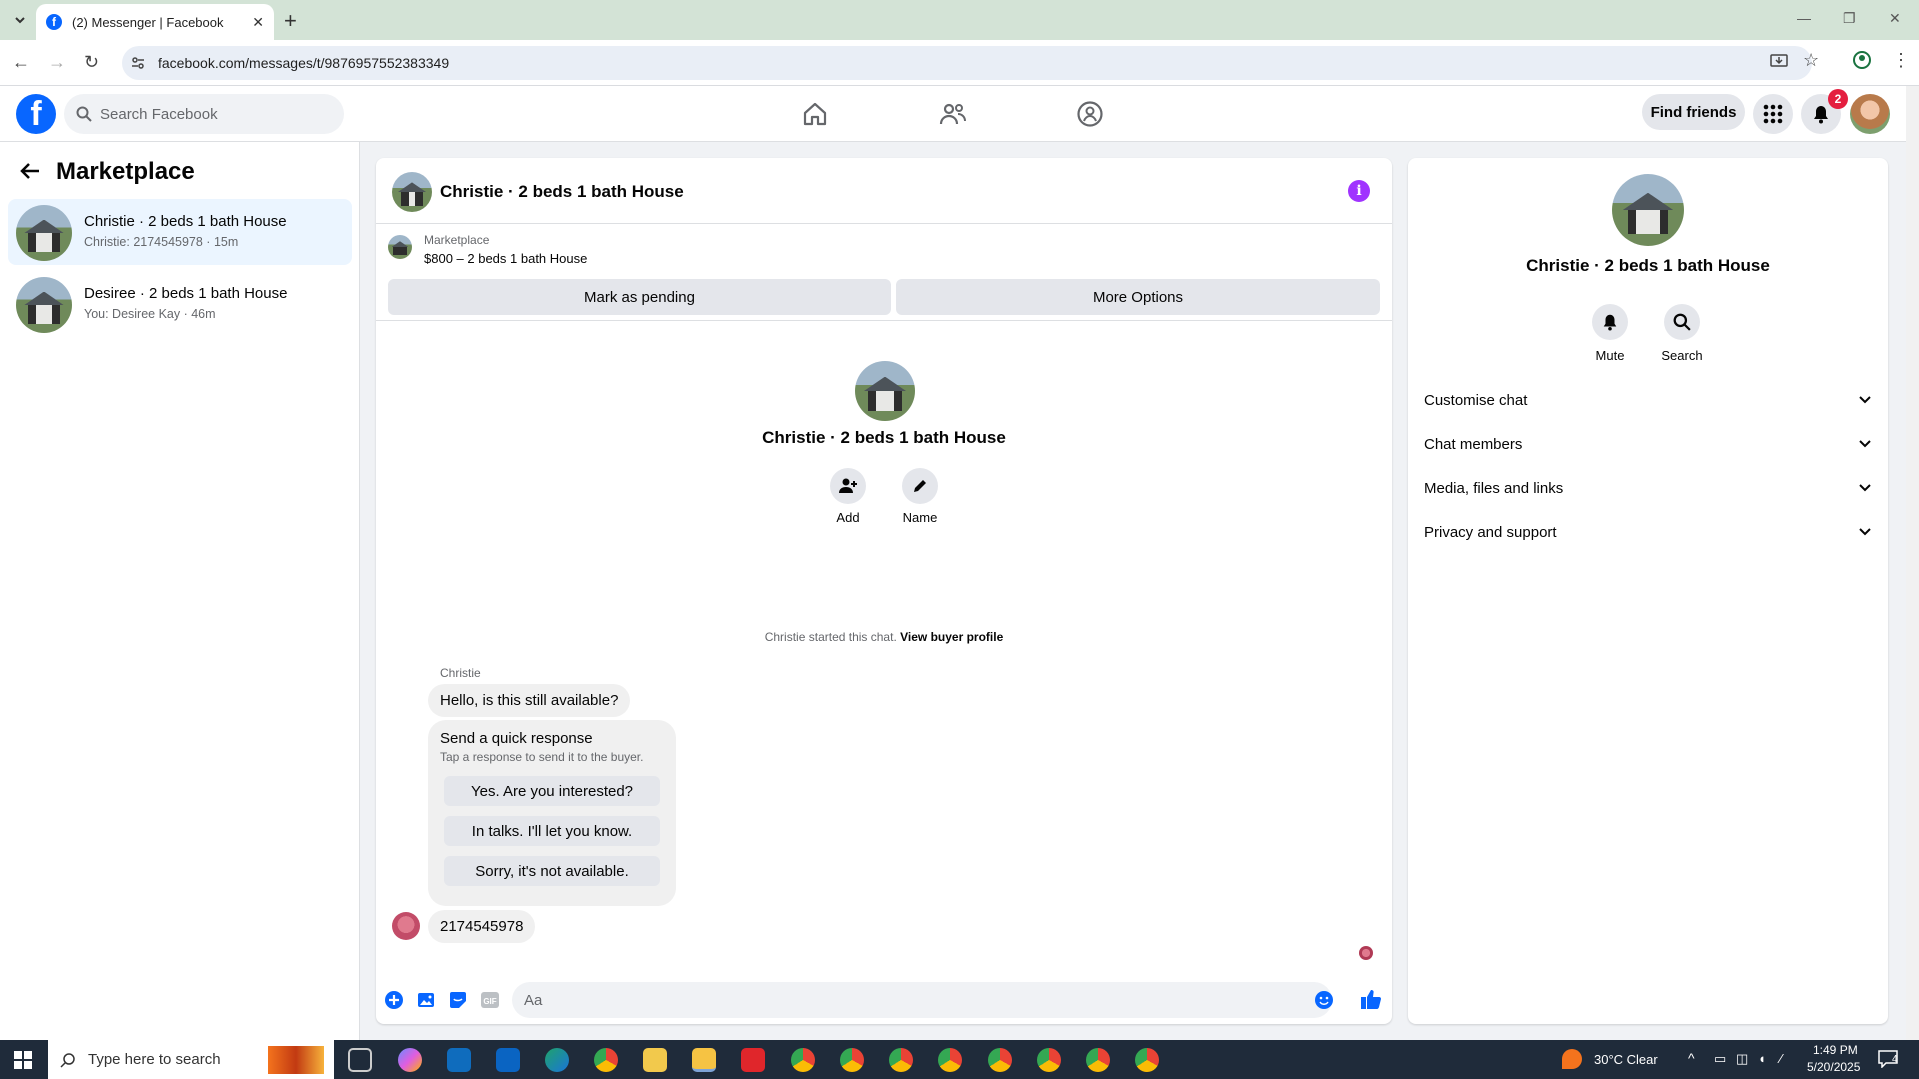  Describe the element at coordinates (1804, 18) in the screenshot. I see `minimize-icon: —` at that location.